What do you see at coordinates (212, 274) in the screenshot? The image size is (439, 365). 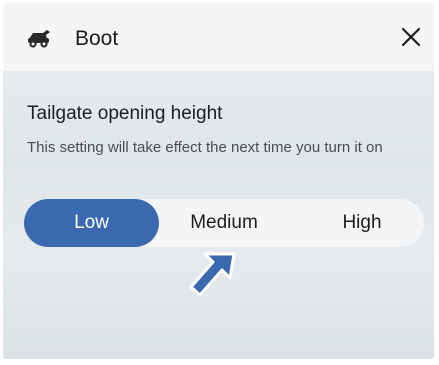 I see `pointer-arrow-icon` at bounding box center [212, 274].